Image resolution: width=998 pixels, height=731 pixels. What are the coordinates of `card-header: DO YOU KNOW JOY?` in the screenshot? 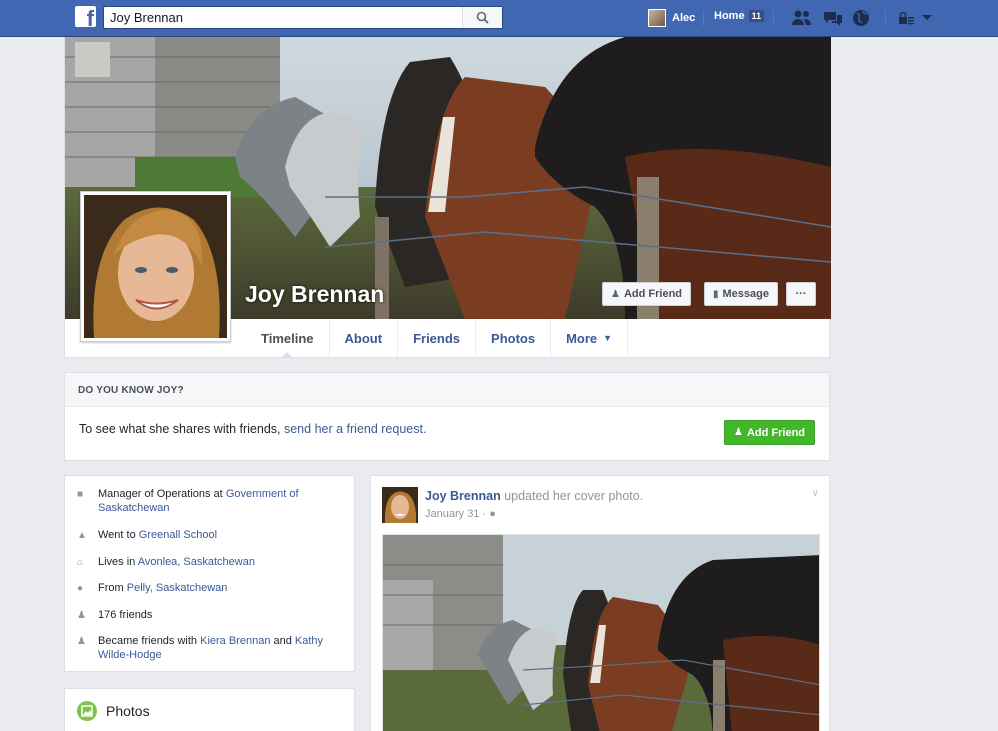 It's located at (447, 390).